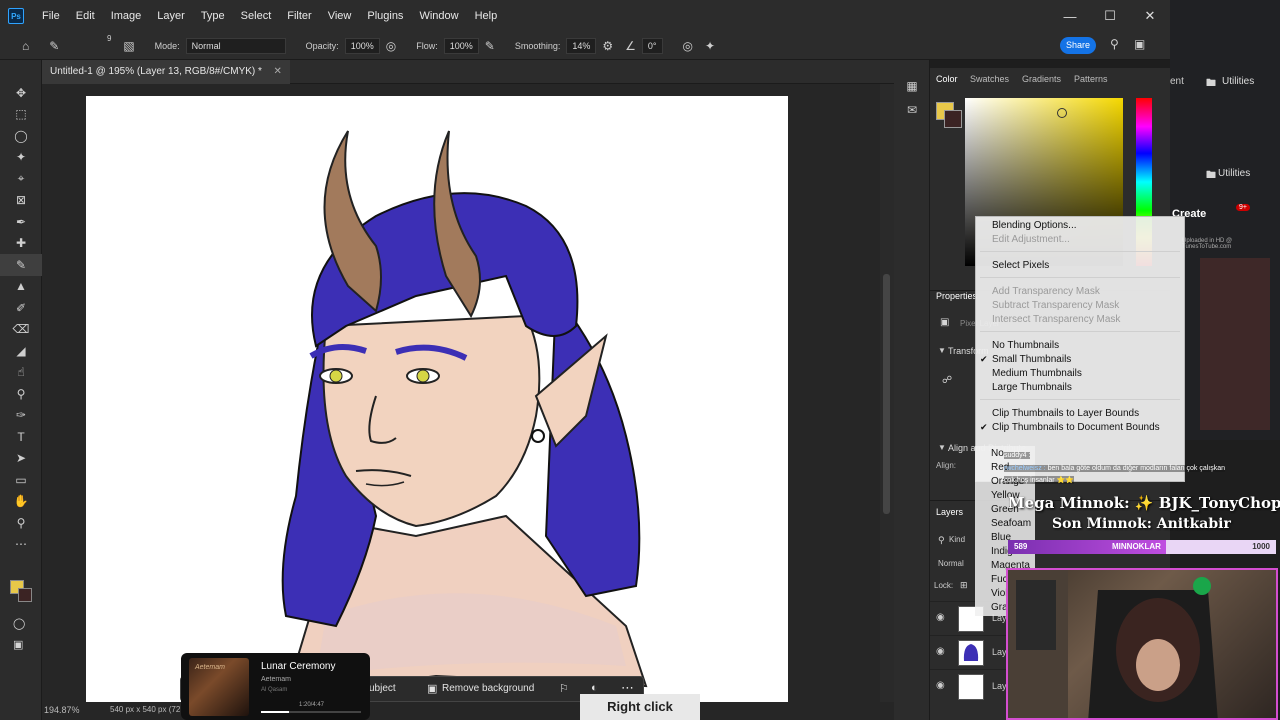 This screenshot has height=720, width=1280. What do you see at coordinates (385, 16) in the screenshot?
I see `menu-plugins: Plugins` at bounding box center [385, 16].